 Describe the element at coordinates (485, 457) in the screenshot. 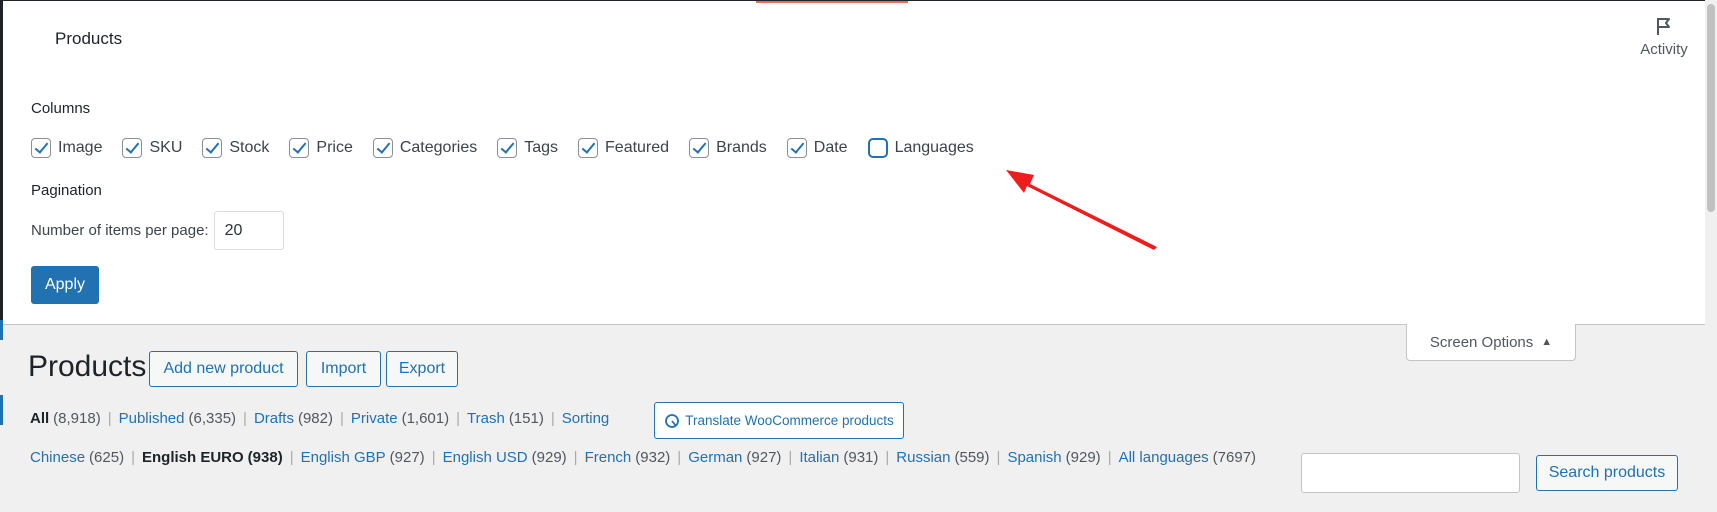

I see `language-filter-english-usd: English USD` at that location.